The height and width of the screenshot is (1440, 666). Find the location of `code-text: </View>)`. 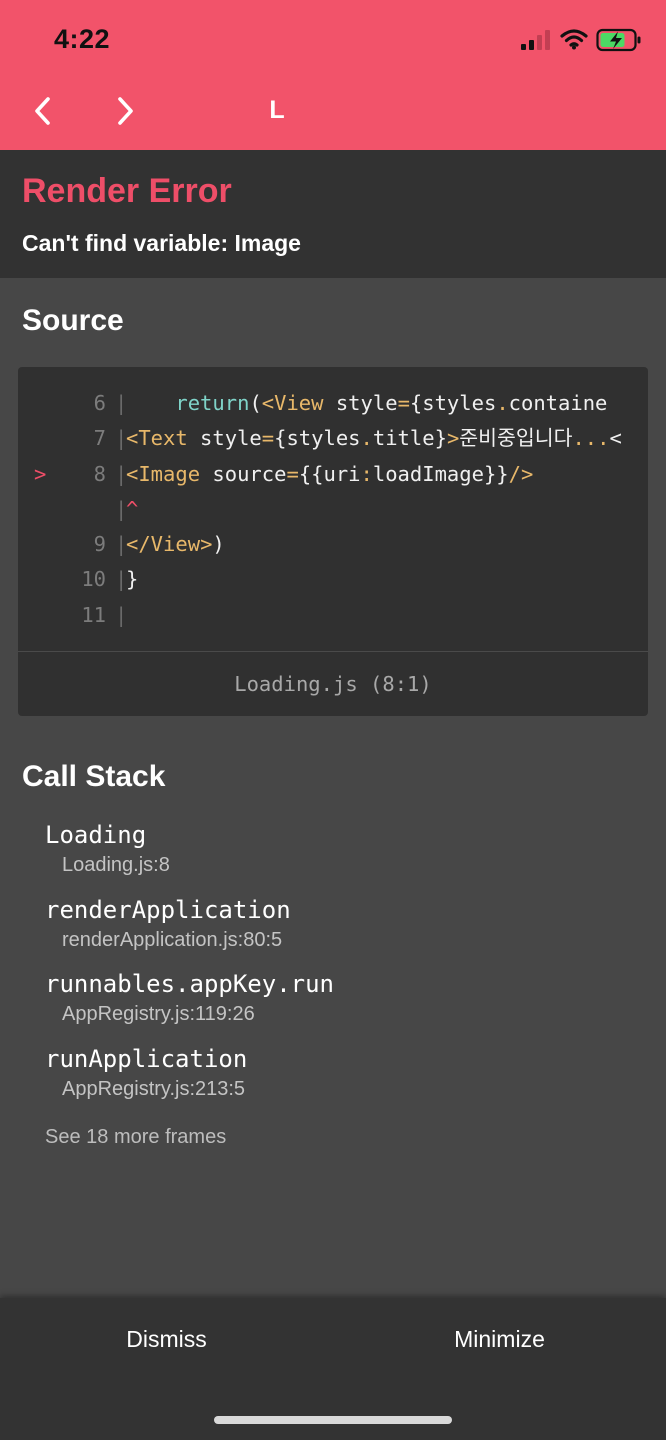

code-text: </View>) is located at coordinates (175, 544).